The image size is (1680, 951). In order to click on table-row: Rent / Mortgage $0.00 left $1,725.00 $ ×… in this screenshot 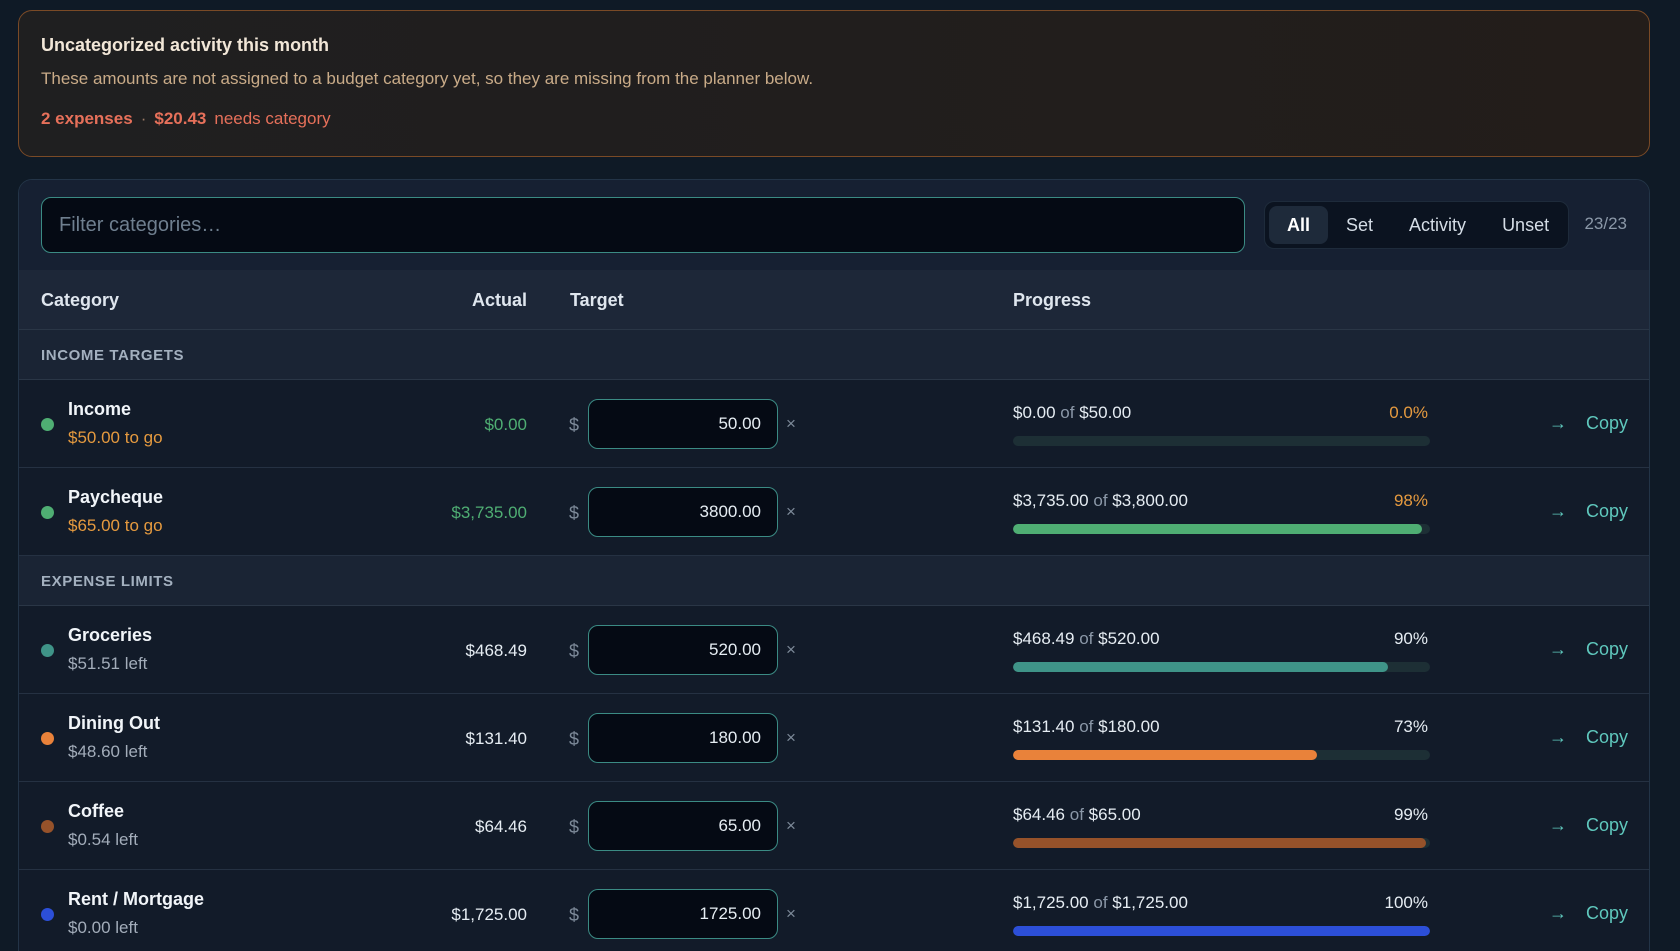, I will do `click(834, 910)`.